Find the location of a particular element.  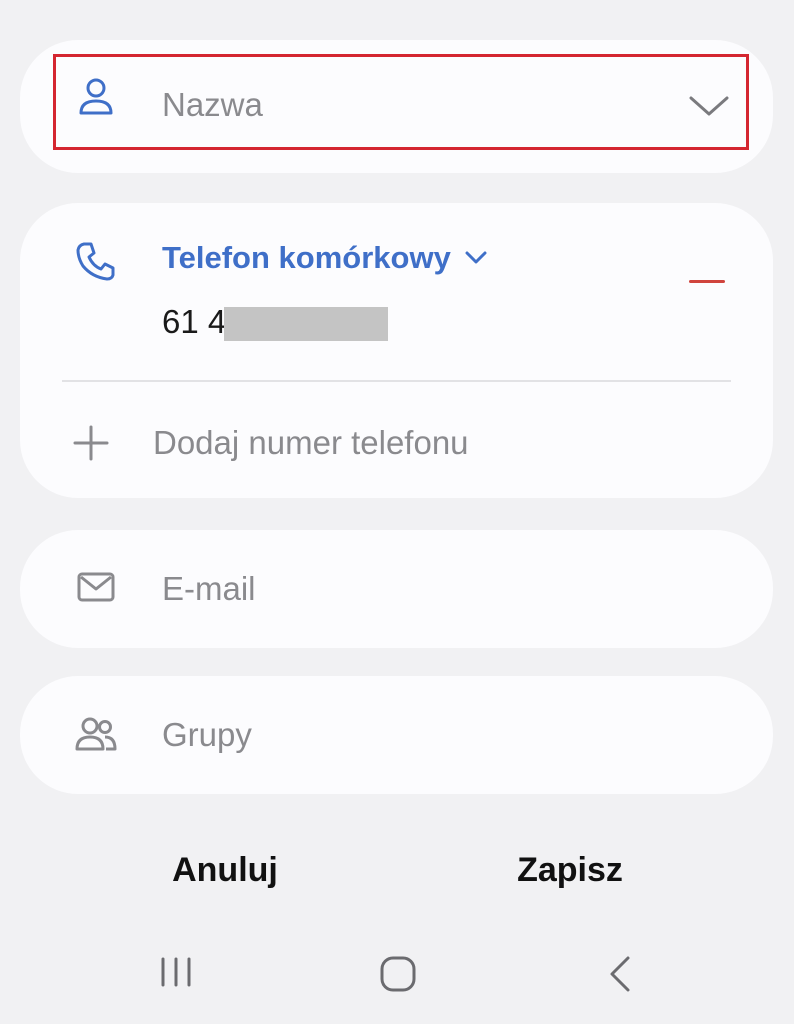

phone-number-field: 61 4 is located at coordinates (194, 322).